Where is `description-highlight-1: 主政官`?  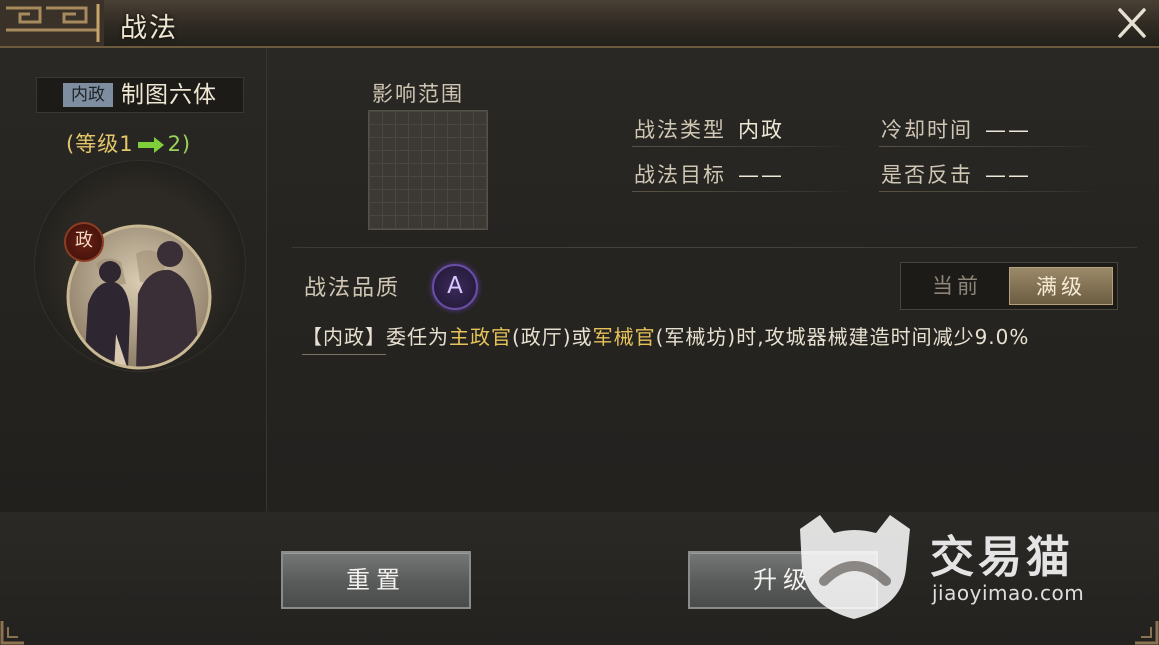 description-highlight-1: 主政官 is located at coordinates (480, 337).